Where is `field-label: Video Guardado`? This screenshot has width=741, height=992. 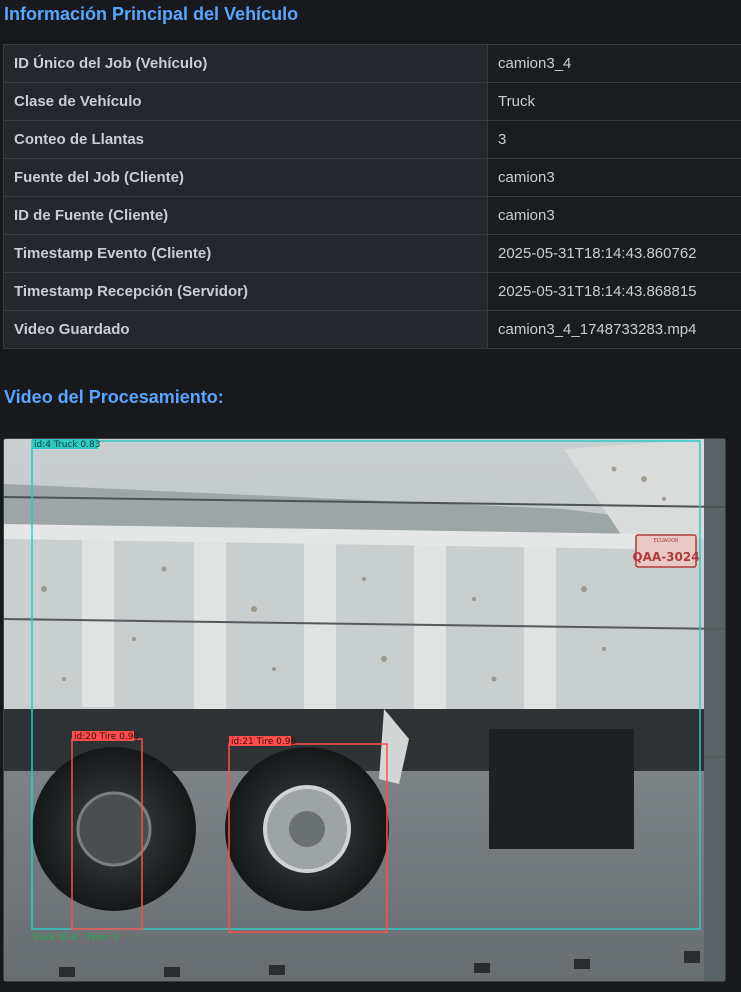
field-label: Video Guardado is located at coordinates (245, 329).